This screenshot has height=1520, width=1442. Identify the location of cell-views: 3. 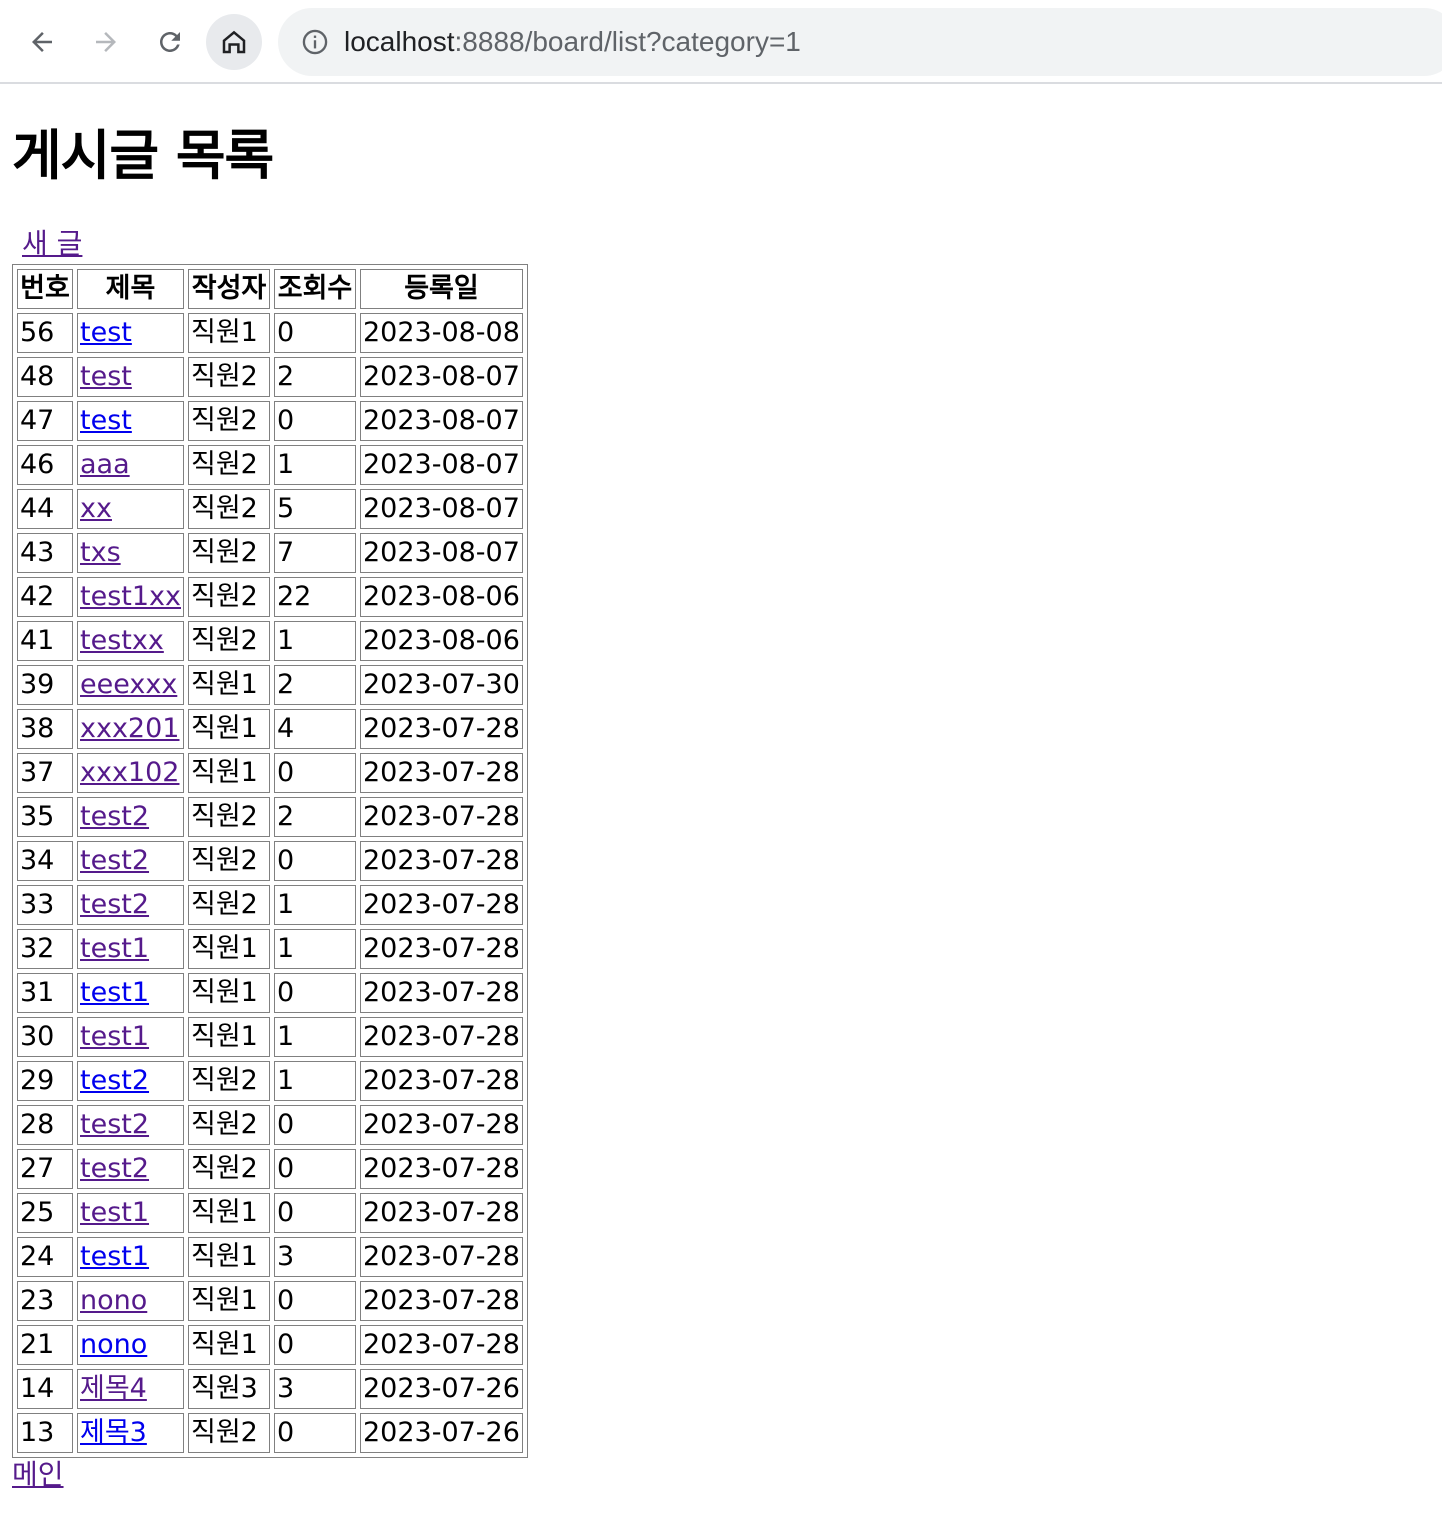
(315, 1389).